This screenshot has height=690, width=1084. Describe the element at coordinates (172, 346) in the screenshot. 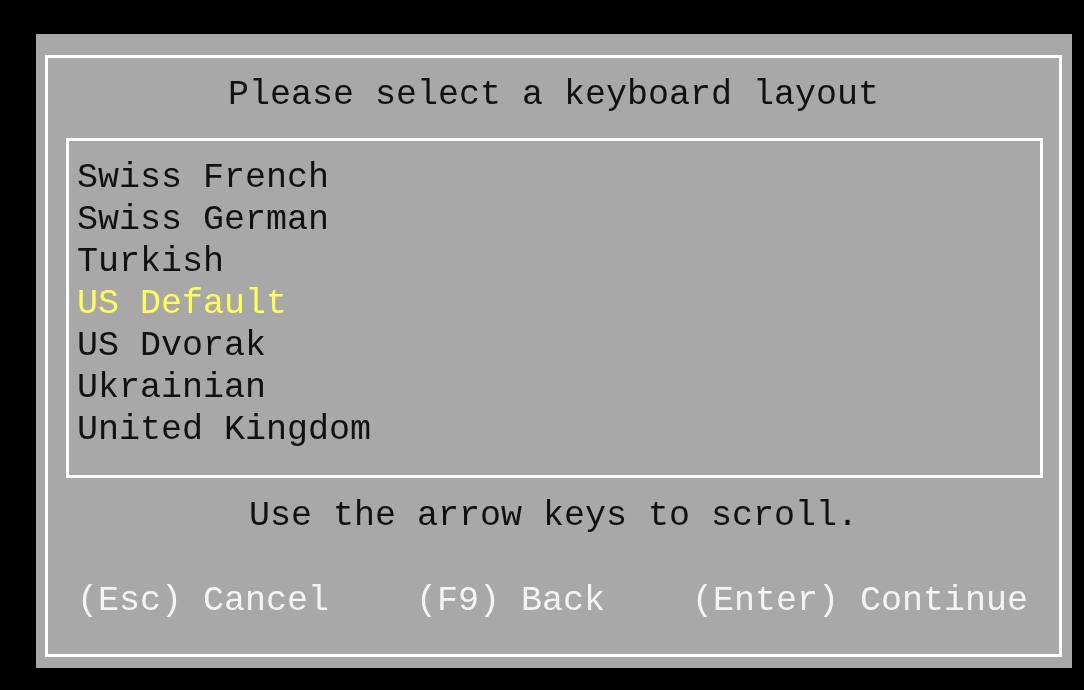

I see `layout-option: US Dvorak` at that location.